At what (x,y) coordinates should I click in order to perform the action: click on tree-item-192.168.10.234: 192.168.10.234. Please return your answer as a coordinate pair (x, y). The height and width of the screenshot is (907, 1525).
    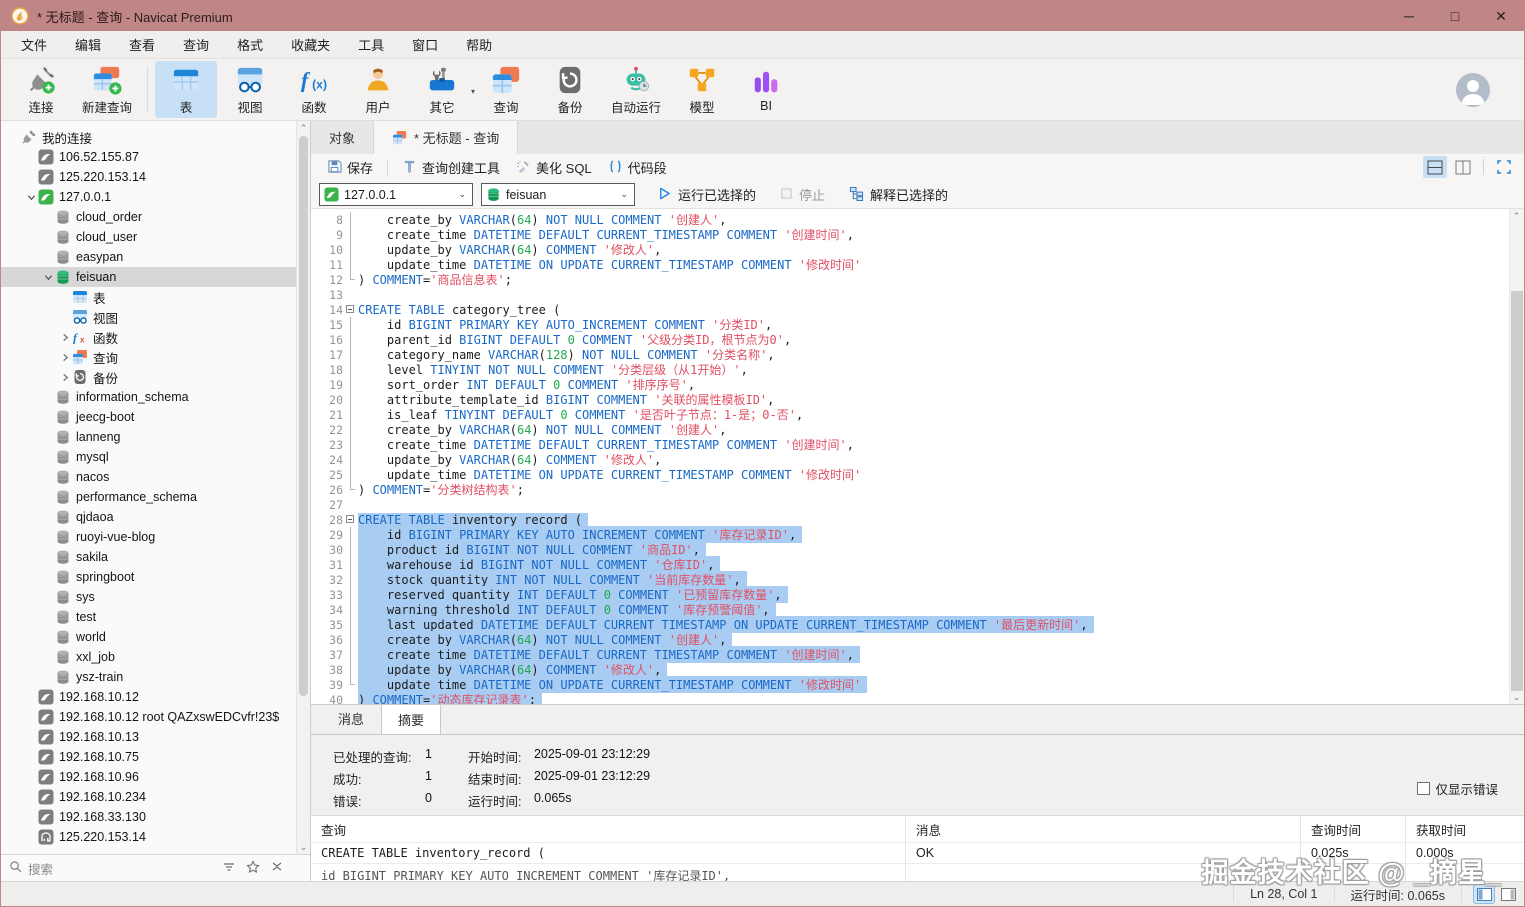
    Looking at the image, I should click on (155, 797).